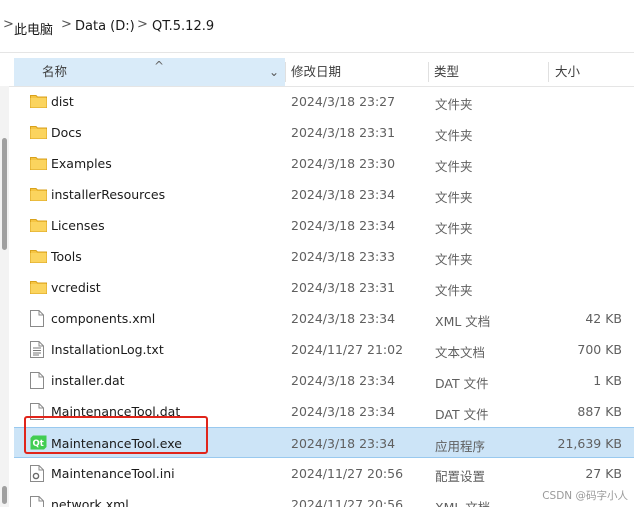 This screenshot has height=507, width=634. I want to click on file-row: Licenses 2024/3/18 23:34 文件夹, so click(324, 225).